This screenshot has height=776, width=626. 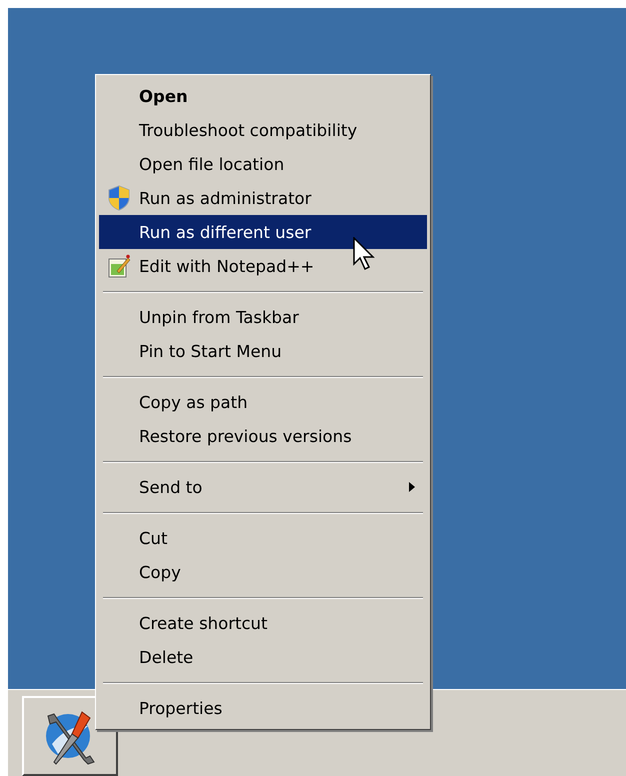 What do you see at coordinates (263, 351) in the screenshot?
I see `menu-item: Pin to Start Menu` at bounding box center [263, 351].